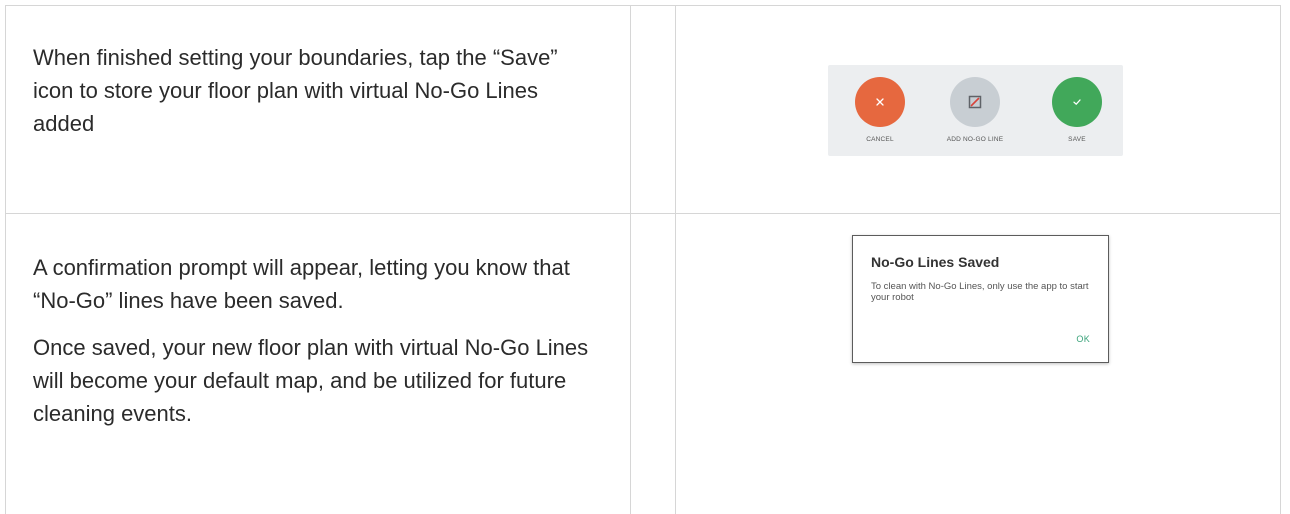 This screenshot has height=514, width=1290. What do you see at coordinates (1083, 339) in the screenshot?
I see `dialog-ok-button: OK` at bounding box center [1083, 339].